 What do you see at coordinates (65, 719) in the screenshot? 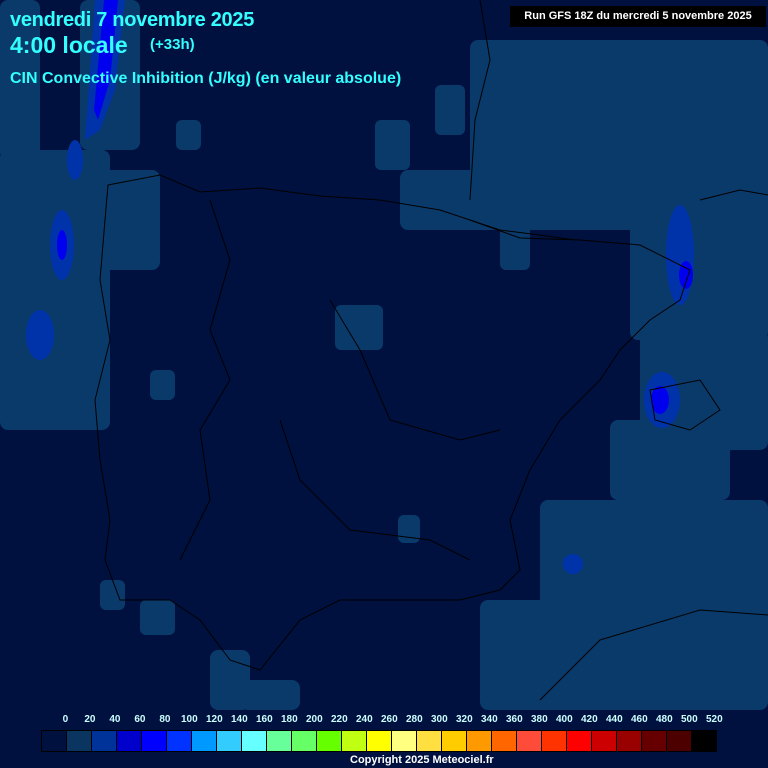
I see `legend-label: 0` at bounding box center [65, 719].